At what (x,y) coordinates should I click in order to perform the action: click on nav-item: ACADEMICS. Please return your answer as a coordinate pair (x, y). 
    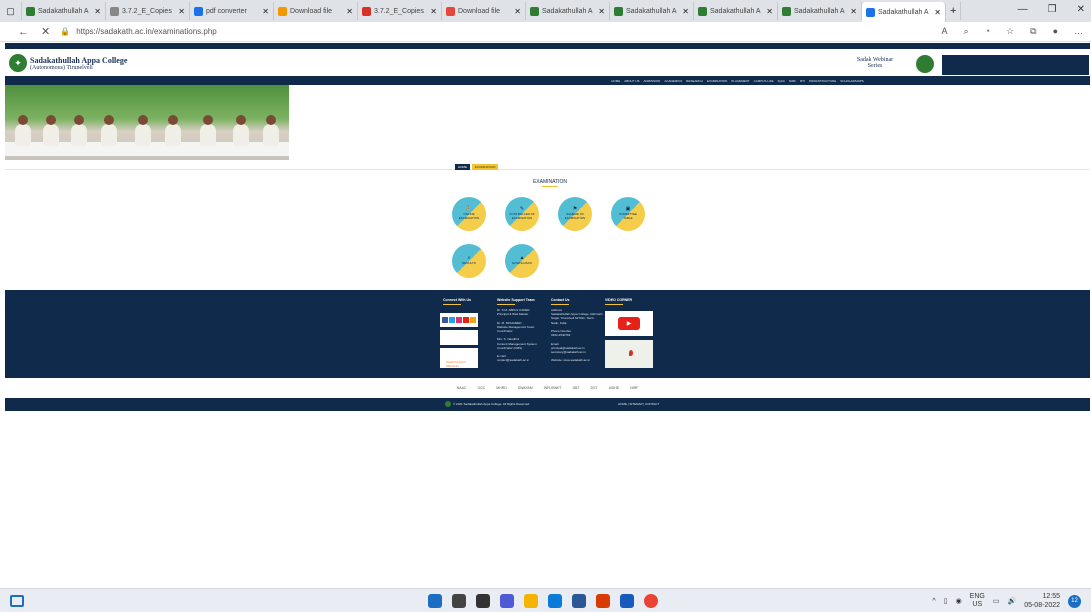
    Looking at the image, I should click on (673, 81).